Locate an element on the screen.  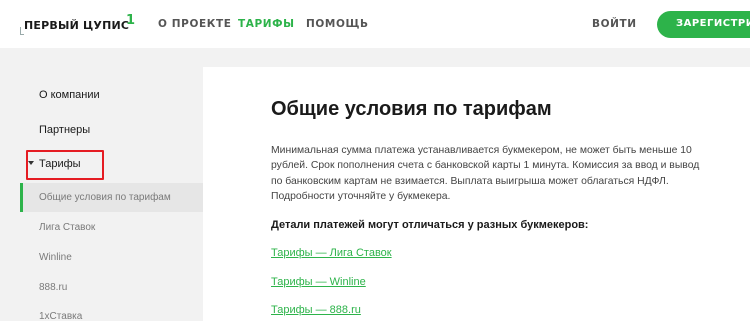
highlight-box is located at coordinates (65, 165).